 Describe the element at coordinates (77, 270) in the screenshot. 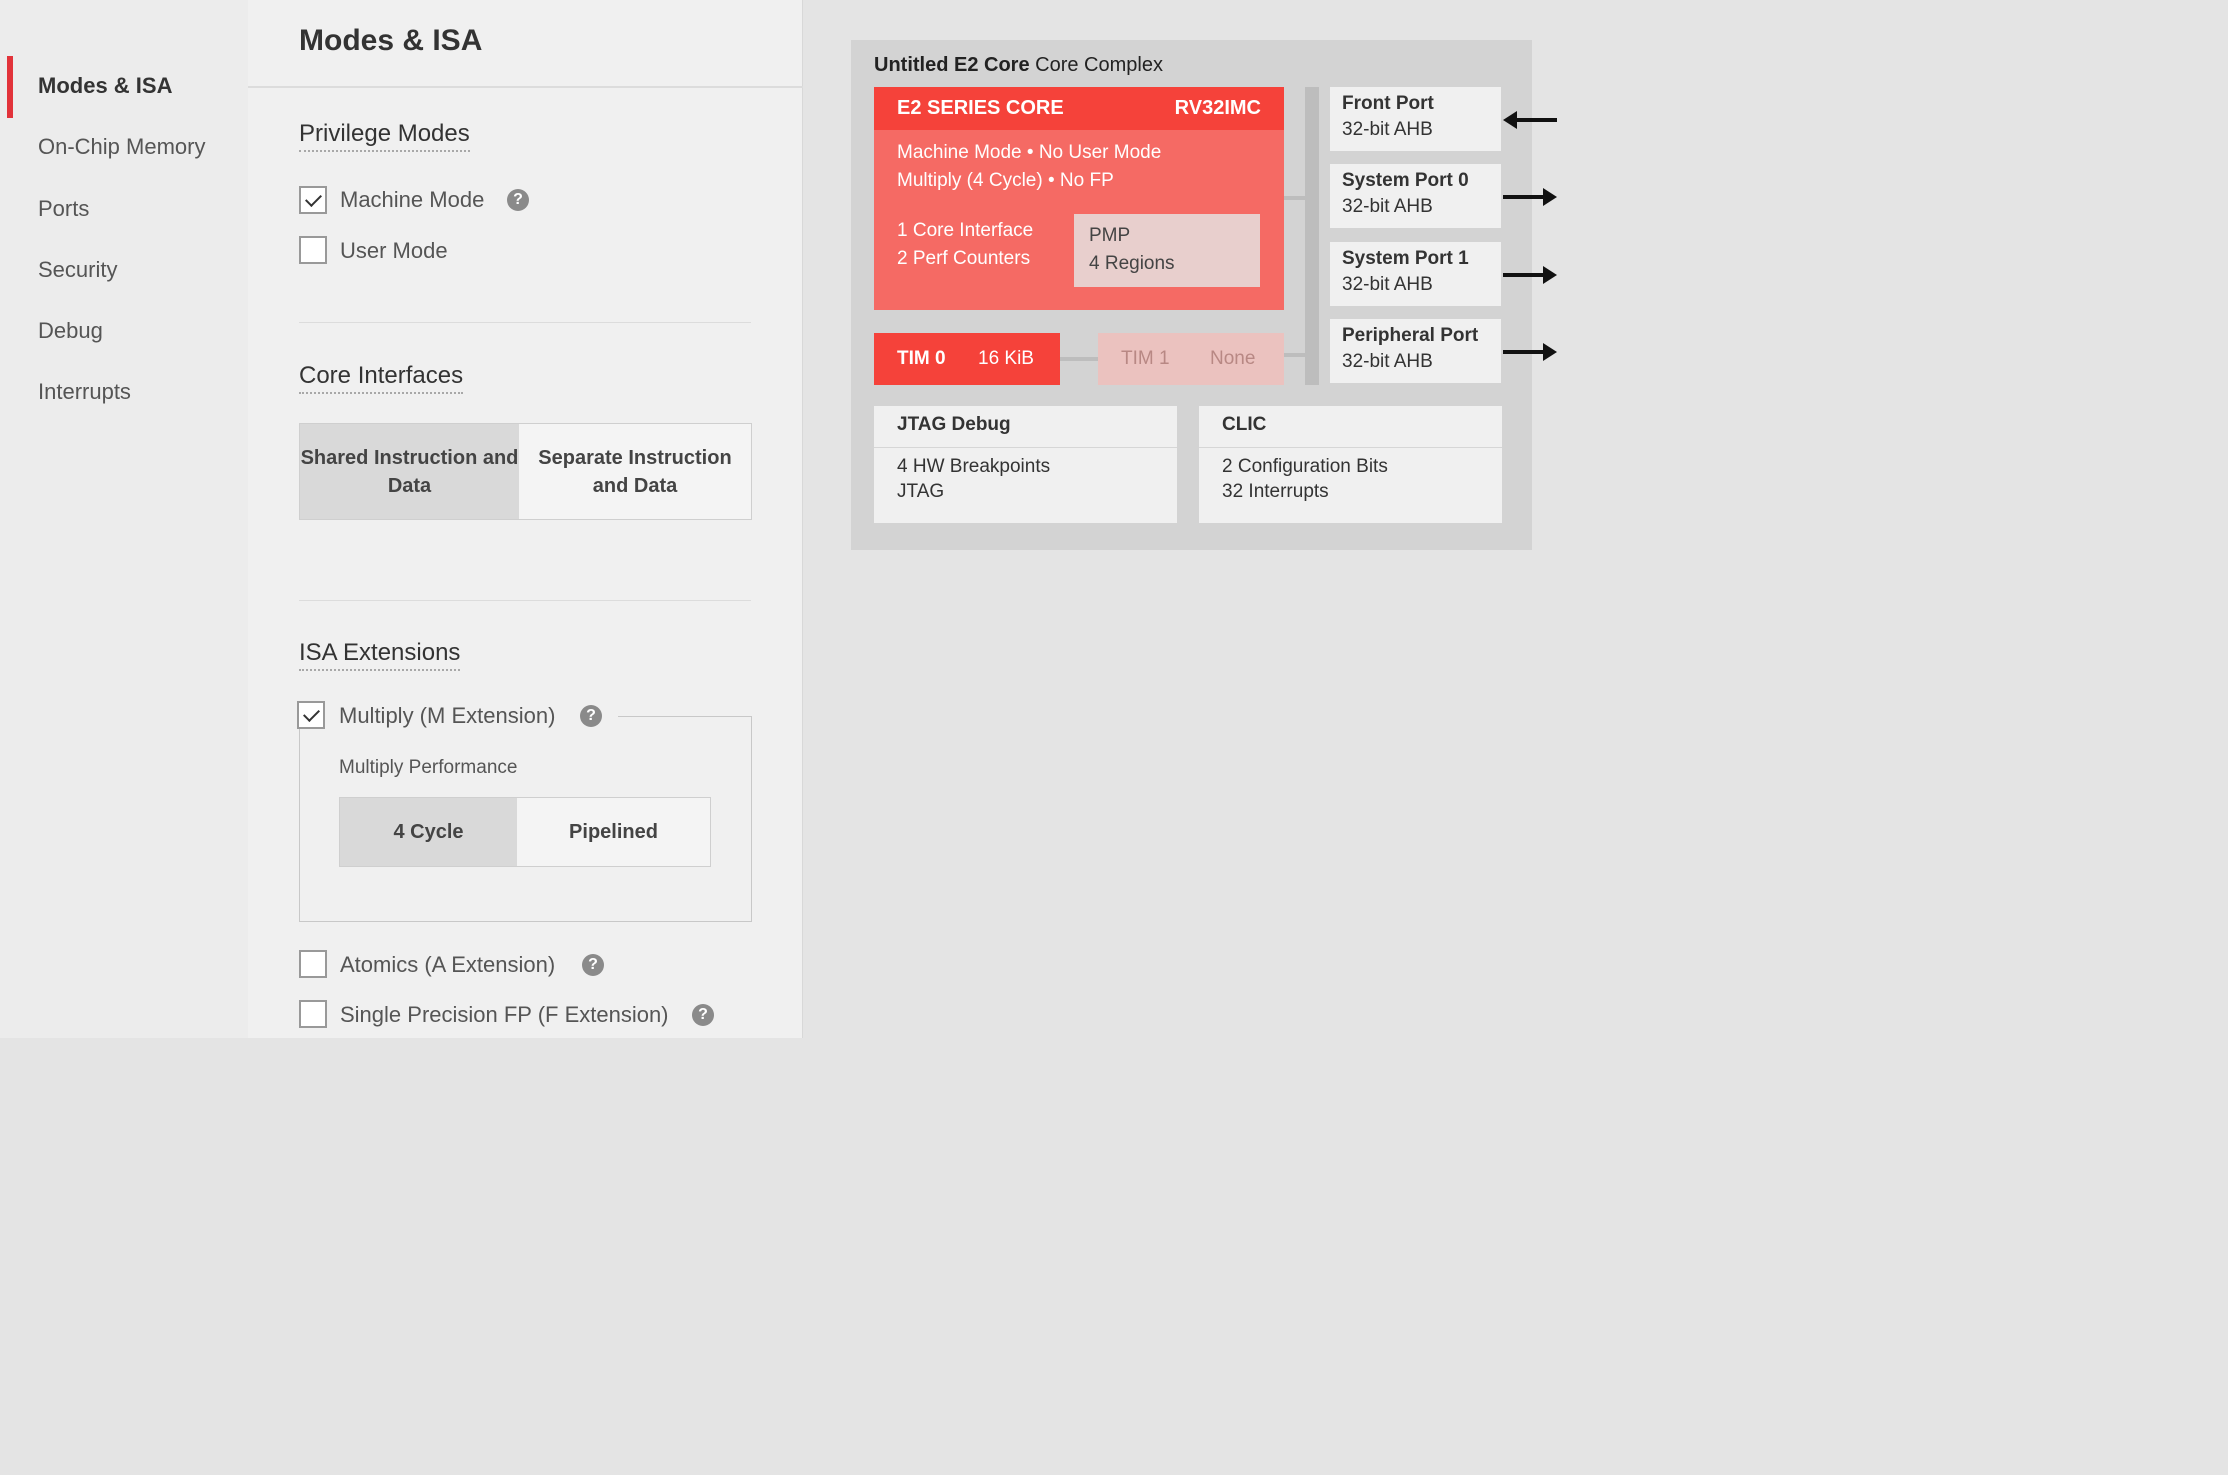

I see `sidebar-item-security: Security` at that location.